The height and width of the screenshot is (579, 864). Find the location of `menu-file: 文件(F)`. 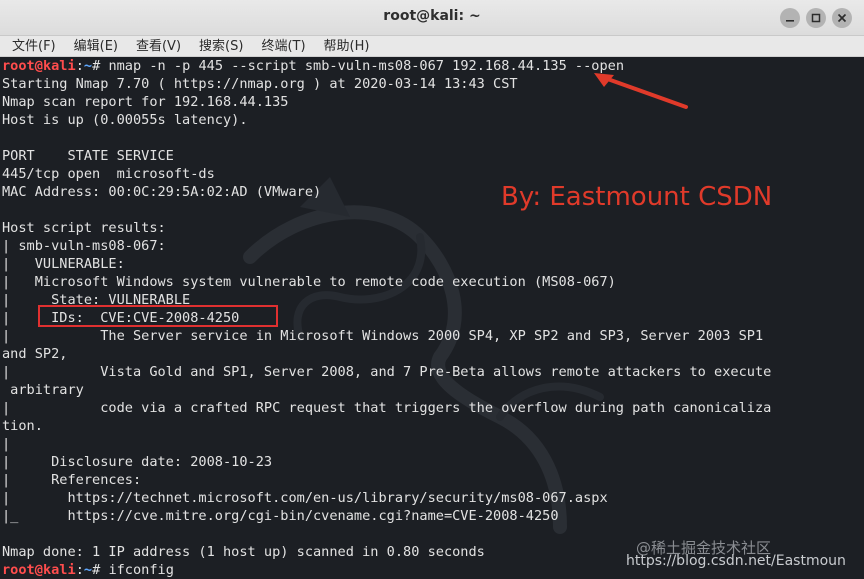

menu-file: 文件(F) is located at coordinates (34, 46).